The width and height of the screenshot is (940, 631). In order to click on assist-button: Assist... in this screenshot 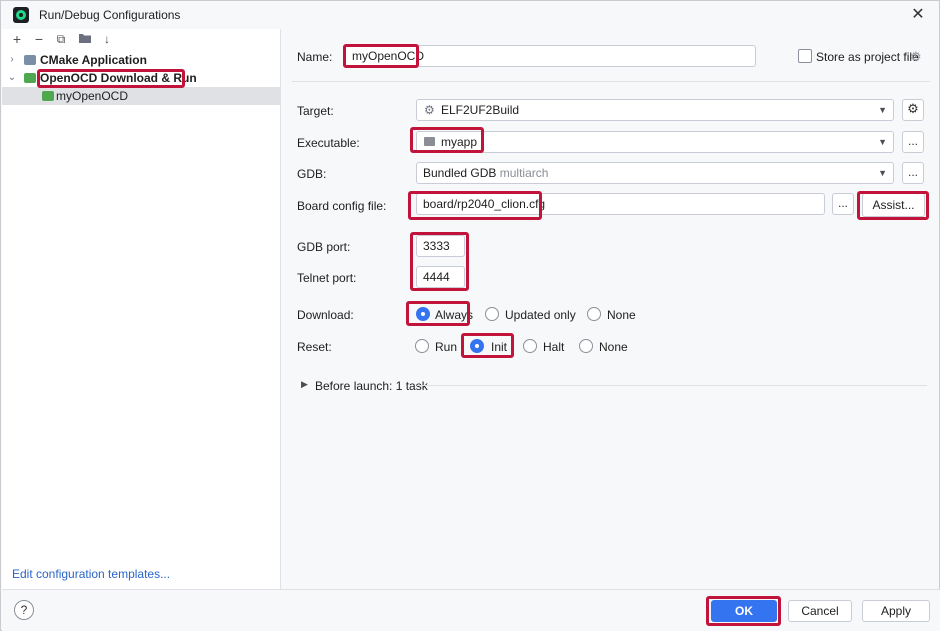, I will do `click(893, 205)`.